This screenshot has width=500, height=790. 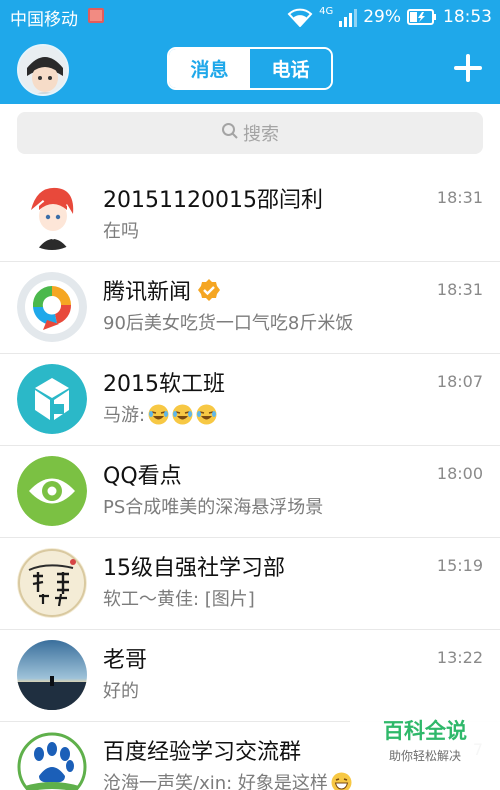 I want to click on contact-name: QQ看点, so click(x=142, y=476).